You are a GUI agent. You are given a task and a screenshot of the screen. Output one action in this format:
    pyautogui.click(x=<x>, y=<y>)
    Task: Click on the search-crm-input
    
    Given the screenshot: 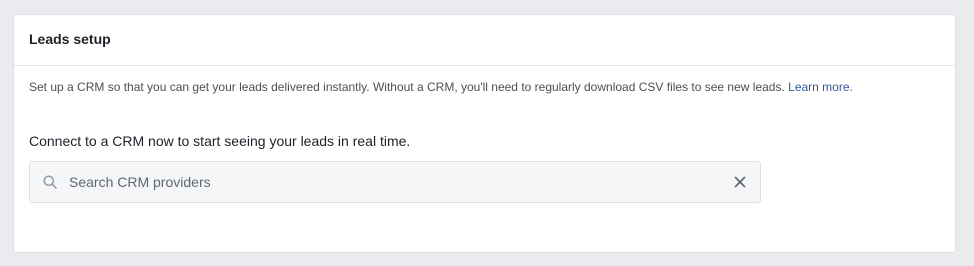 What is the action you would take?
    pyautogui.click(x=401, y=182)
    